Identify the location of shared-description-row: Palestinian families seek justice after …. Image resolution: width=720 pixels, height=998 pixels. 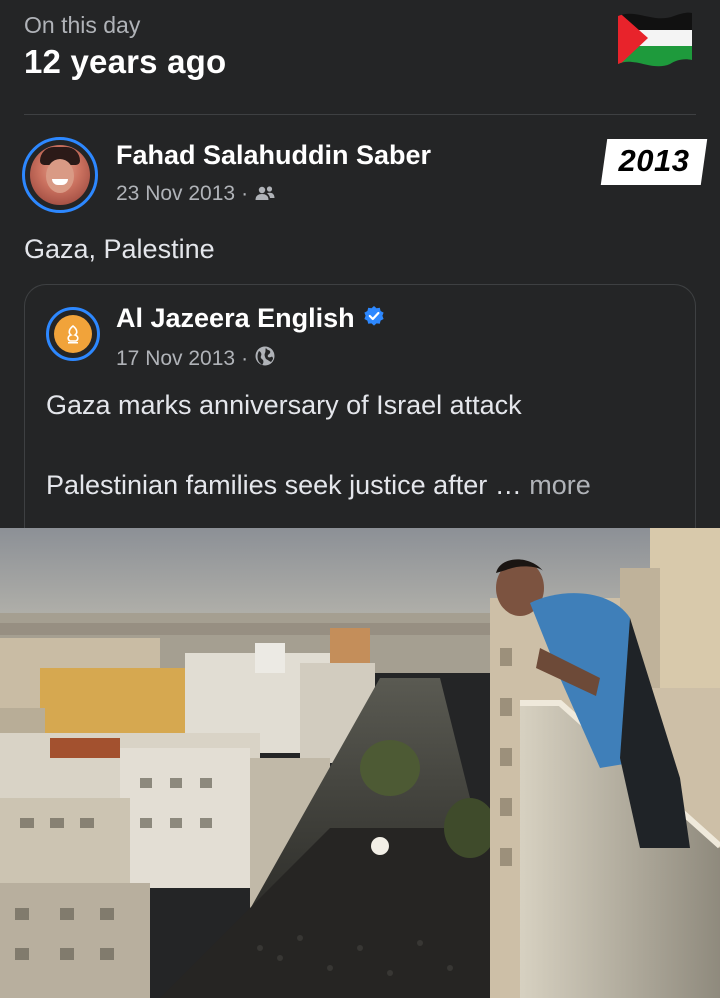
(318, 485).